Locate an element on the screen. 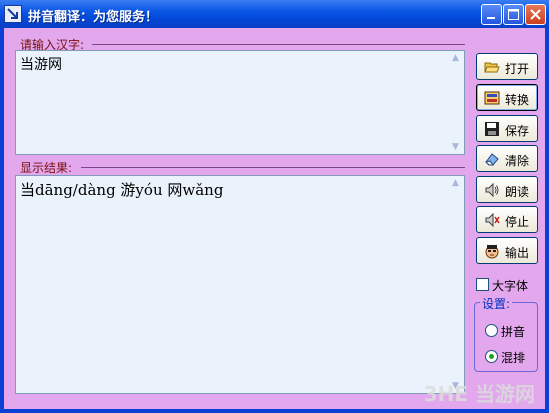  clear-button-label: 清除 is located at coordinates (517, 161).